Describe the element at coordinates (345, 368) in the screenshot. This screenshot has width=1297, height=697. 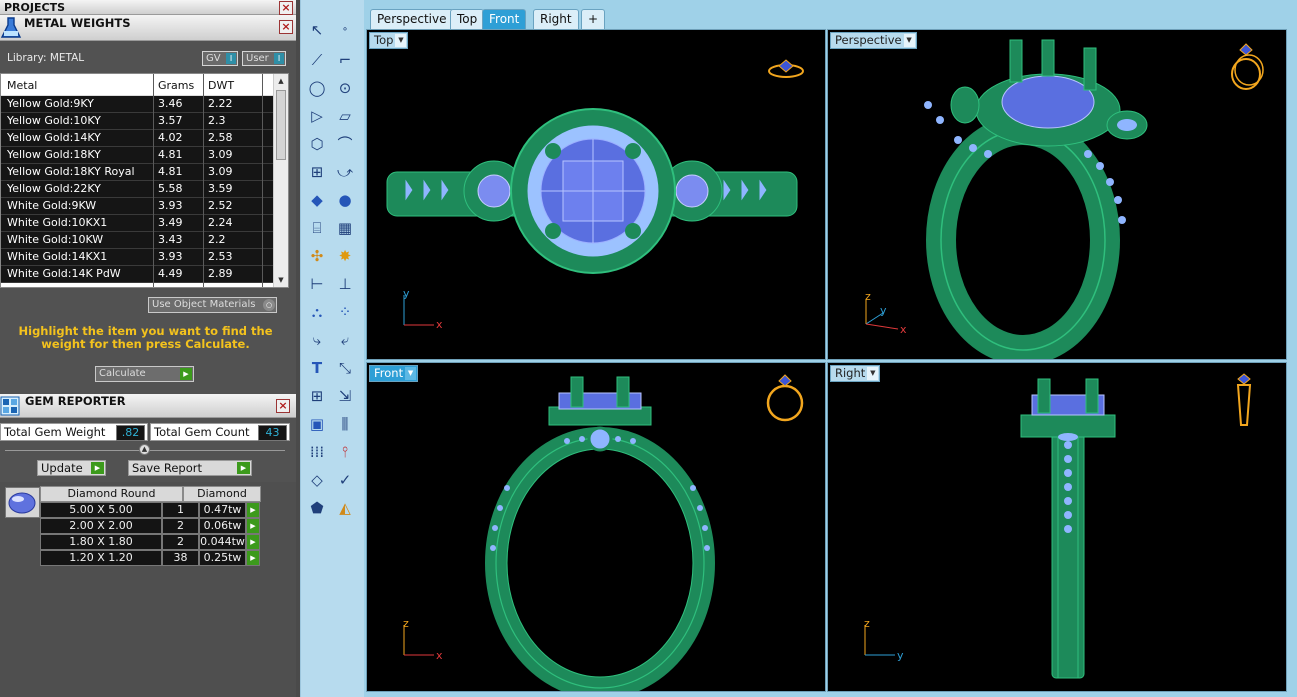
I see `scale-icon: ⤡` at that location.